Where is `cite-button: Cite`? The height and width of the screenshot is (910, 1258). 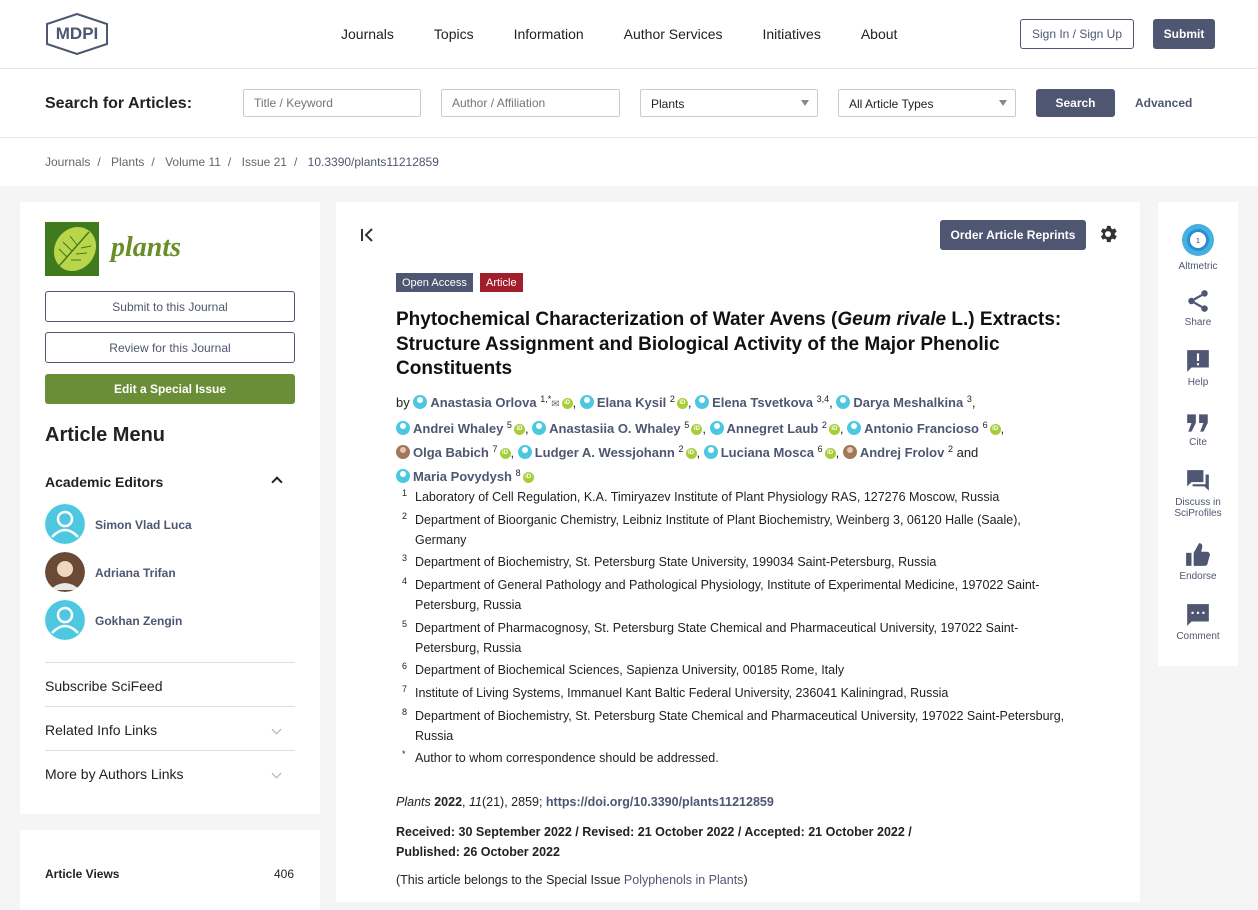 cite-button: Cite is located at coordinates (1198, 430).